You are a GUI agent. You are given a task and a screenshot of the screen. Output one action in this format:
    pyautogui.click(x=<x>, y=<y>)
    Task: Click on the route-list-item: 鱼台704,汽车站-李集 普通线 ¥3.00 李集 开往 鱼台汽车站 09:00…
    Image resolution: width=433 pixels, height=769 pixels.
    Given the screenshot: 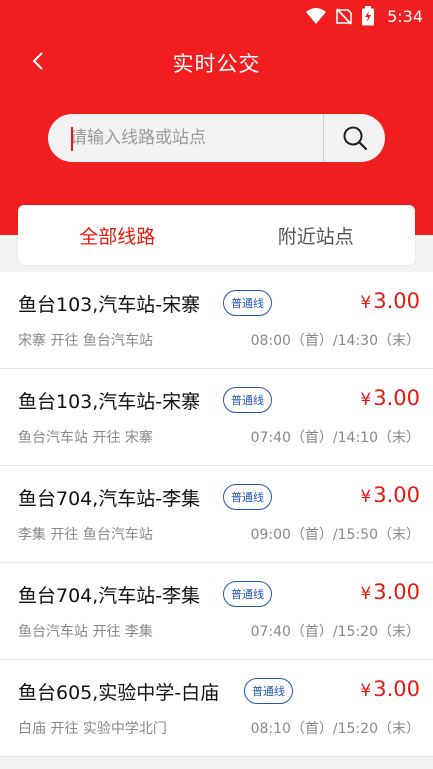 What is the action you would take?
    pyautogui.click(x=216, y=514)
    